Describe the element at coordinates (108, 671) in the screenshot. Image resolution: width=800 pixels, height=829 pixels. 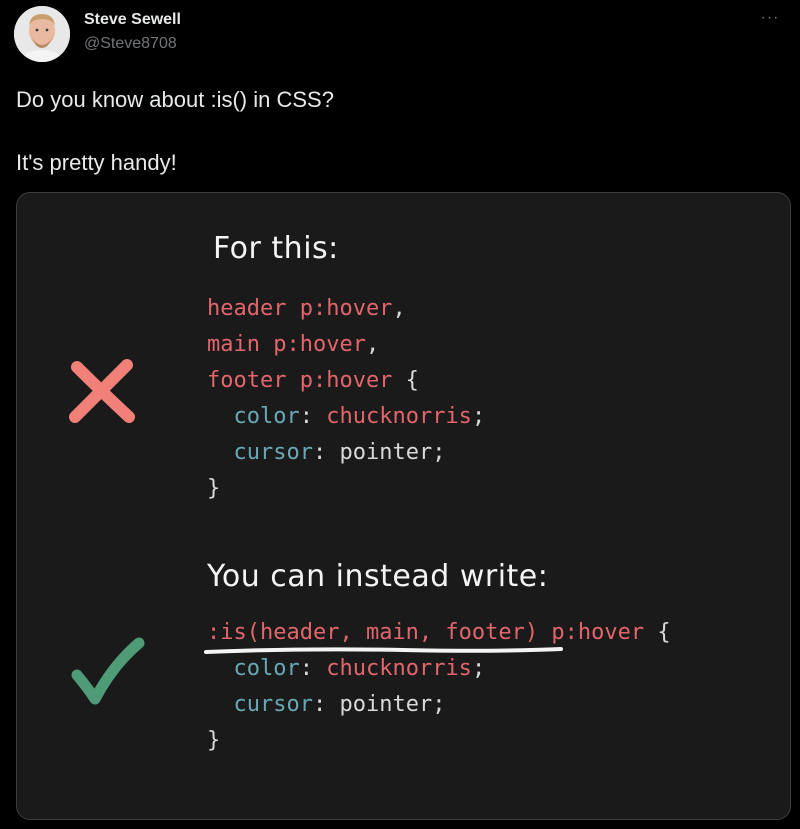
I see `check-icon` at that location.